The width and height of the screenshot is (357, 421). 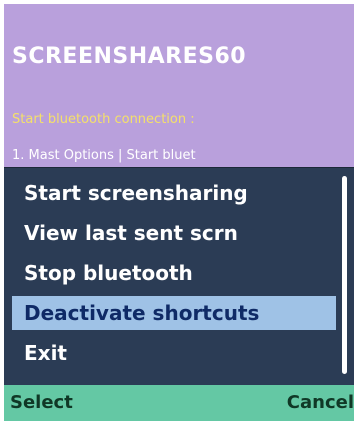 I want to click on menu-item-deactivate-shortcuts: Deactivate shortcuts, so click(x=174, y=313).